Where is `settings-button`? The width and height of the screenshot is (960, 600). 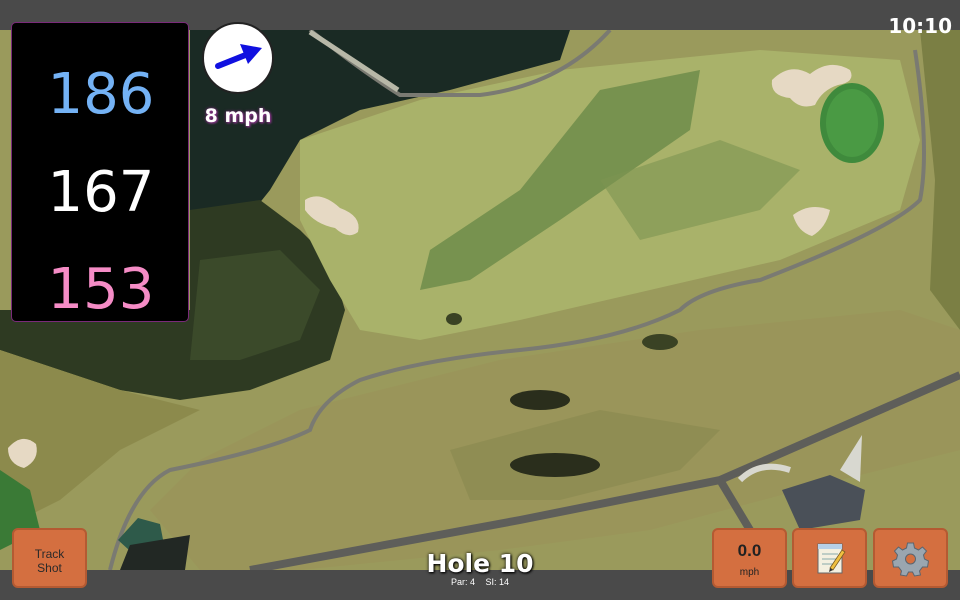
settings-button is located at coordinates (910, 558).